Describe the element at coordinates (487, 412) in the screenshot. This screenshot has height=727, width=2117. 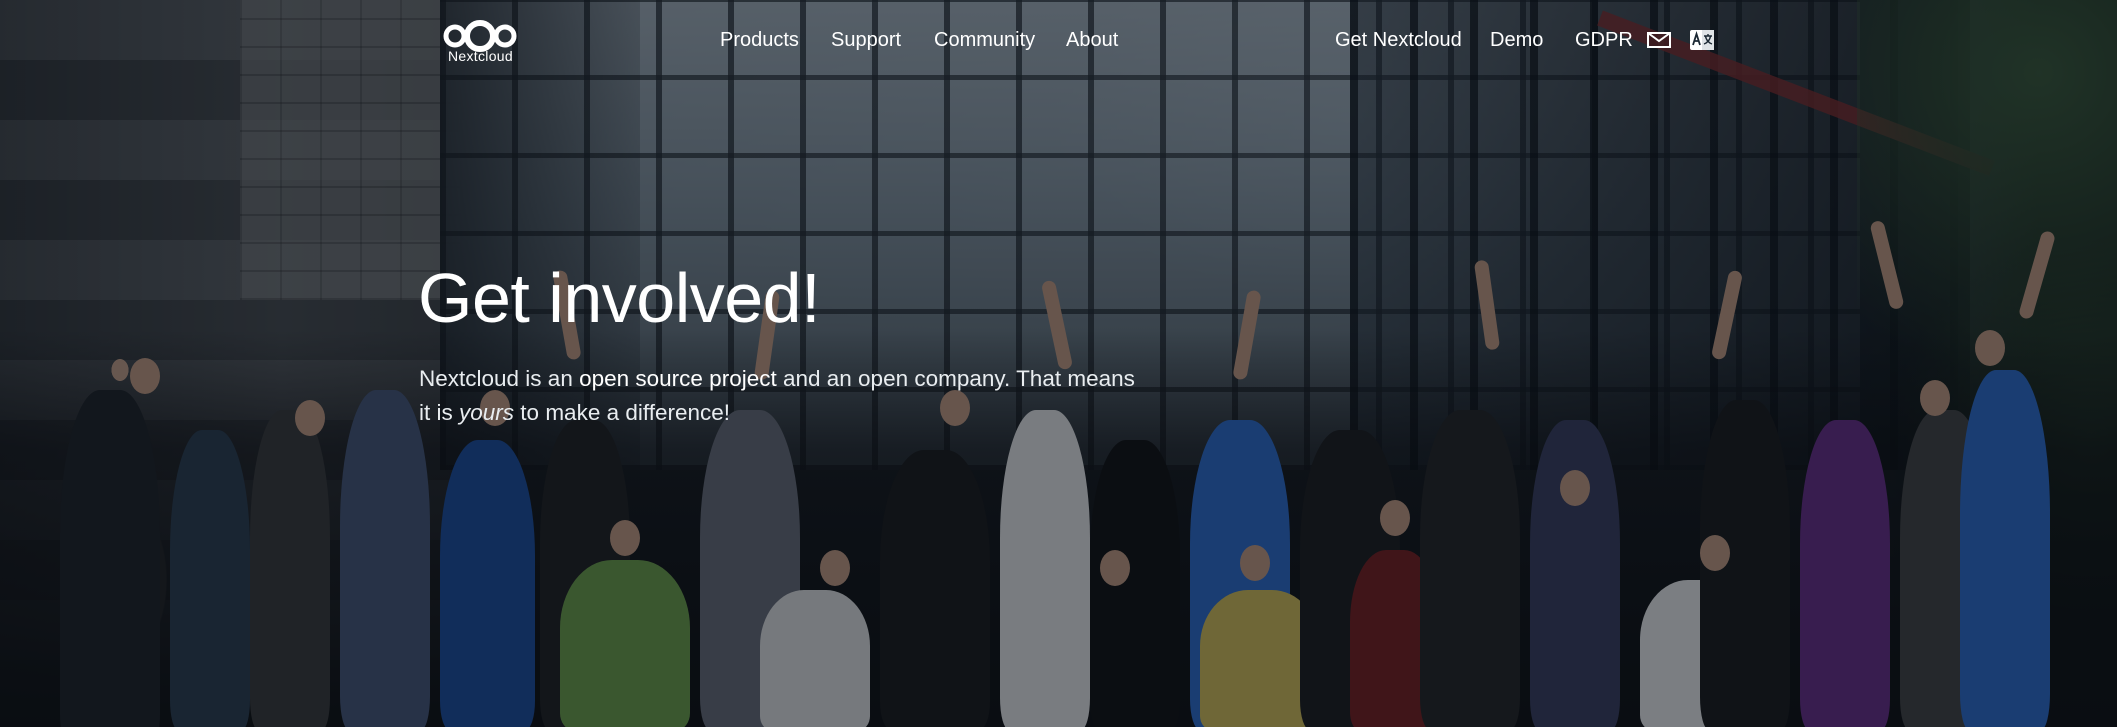
I see `lead-emphasis: yours` at that location.